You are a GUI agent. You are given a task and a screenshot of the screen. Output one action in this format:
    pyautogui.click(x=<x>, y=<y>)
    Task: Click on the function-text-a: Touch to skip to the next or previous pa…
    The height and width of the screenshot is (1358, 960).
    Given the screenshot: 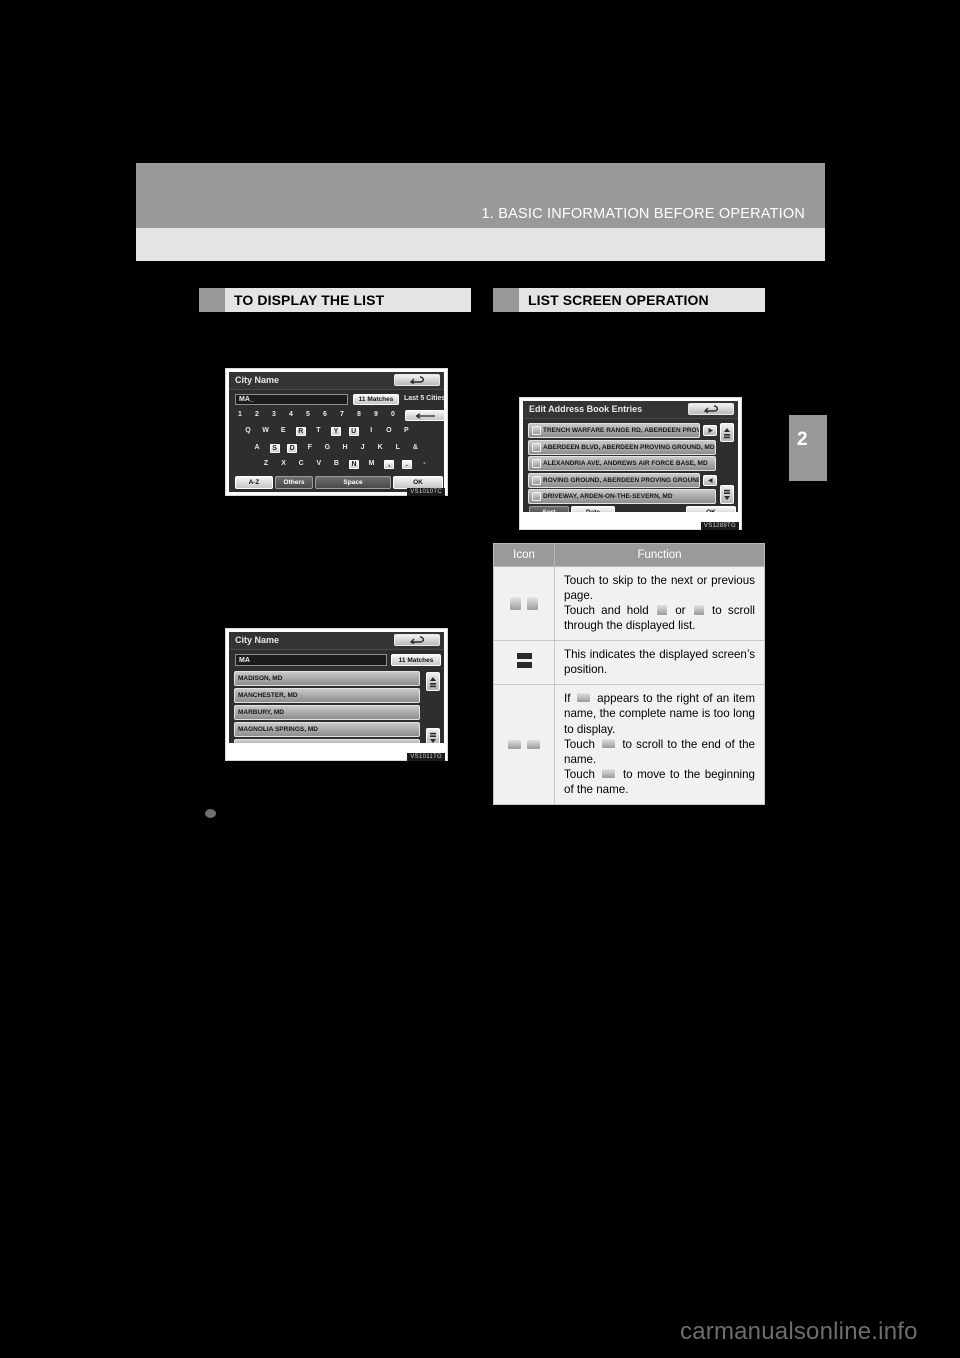 What is the action you would take?
    pyautogui.click(x=659, y=588)
    